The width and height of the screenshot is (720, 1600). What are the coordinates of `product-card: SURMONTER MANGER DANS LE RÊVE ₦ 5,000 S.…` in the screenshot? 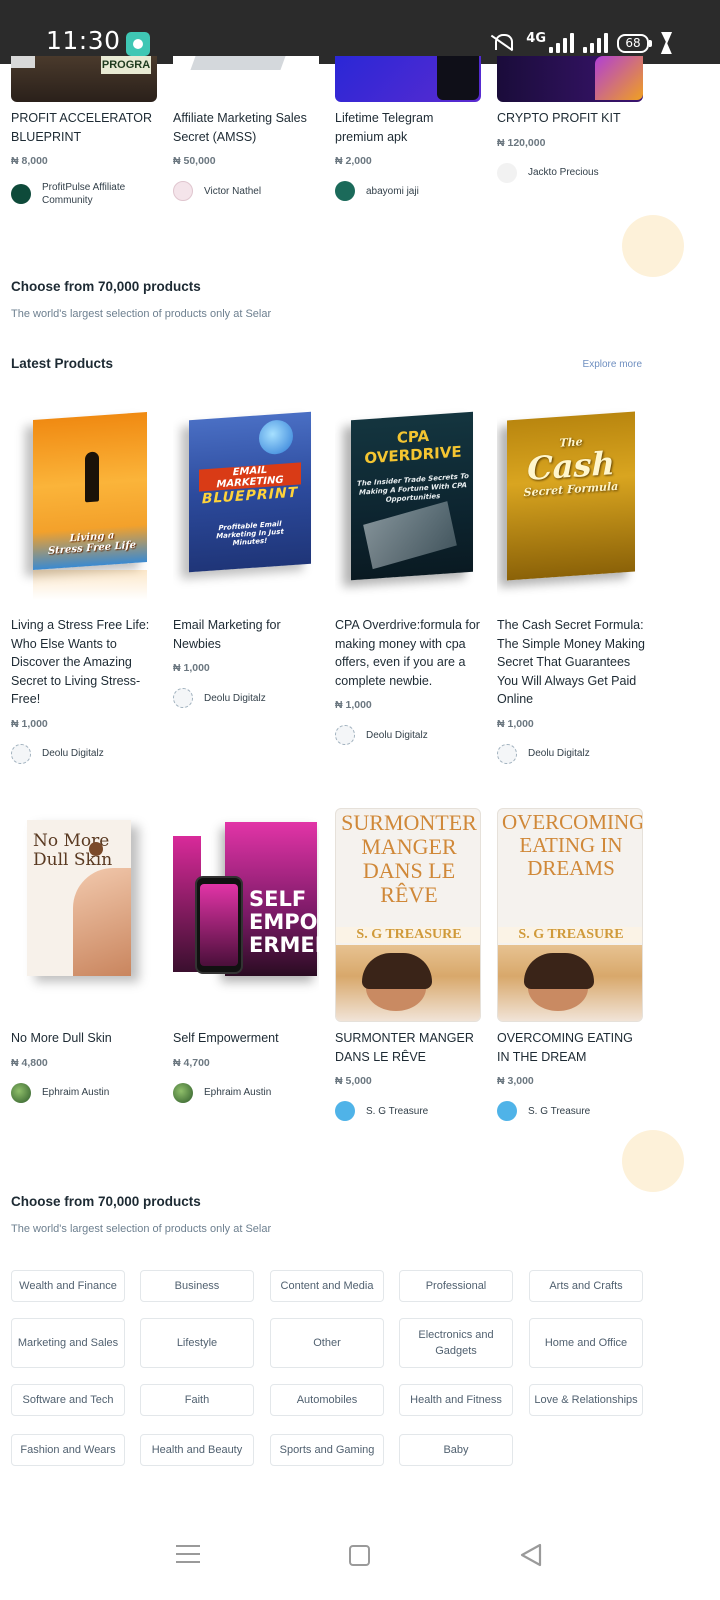 It's located at (409, 1075).